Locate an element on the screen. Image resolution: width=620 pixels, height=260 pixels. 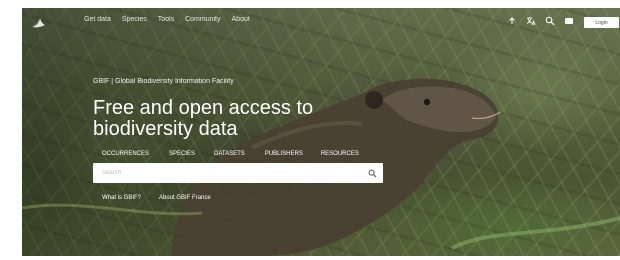
translate-icon is located at coordinates (531, 21).